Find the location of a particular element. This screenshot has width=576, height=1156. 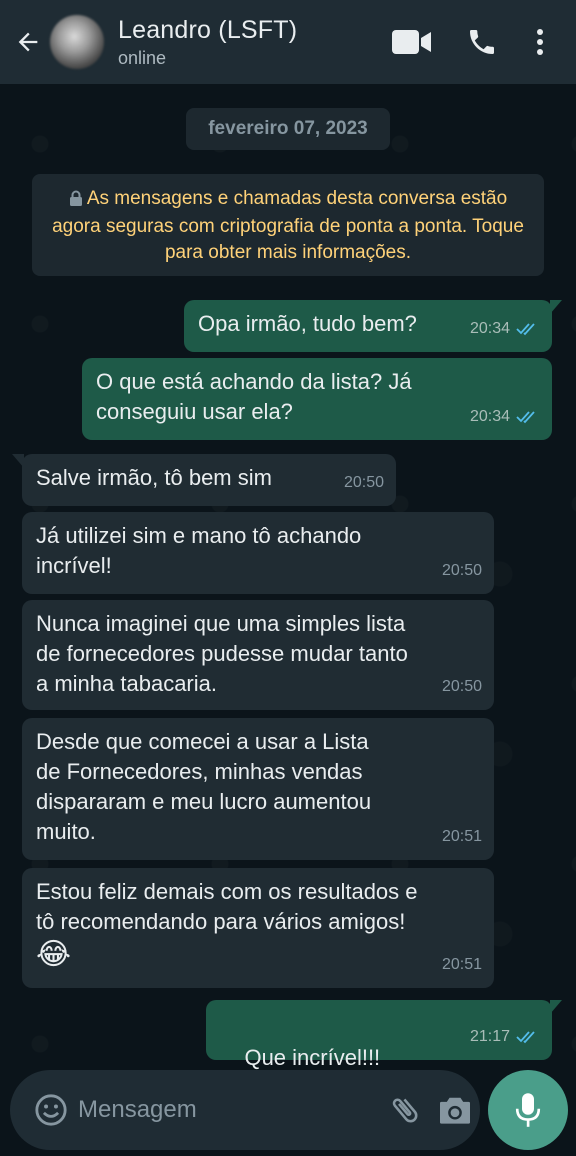

laughing-emoji: 😂 is located at coordinates (54, 954).